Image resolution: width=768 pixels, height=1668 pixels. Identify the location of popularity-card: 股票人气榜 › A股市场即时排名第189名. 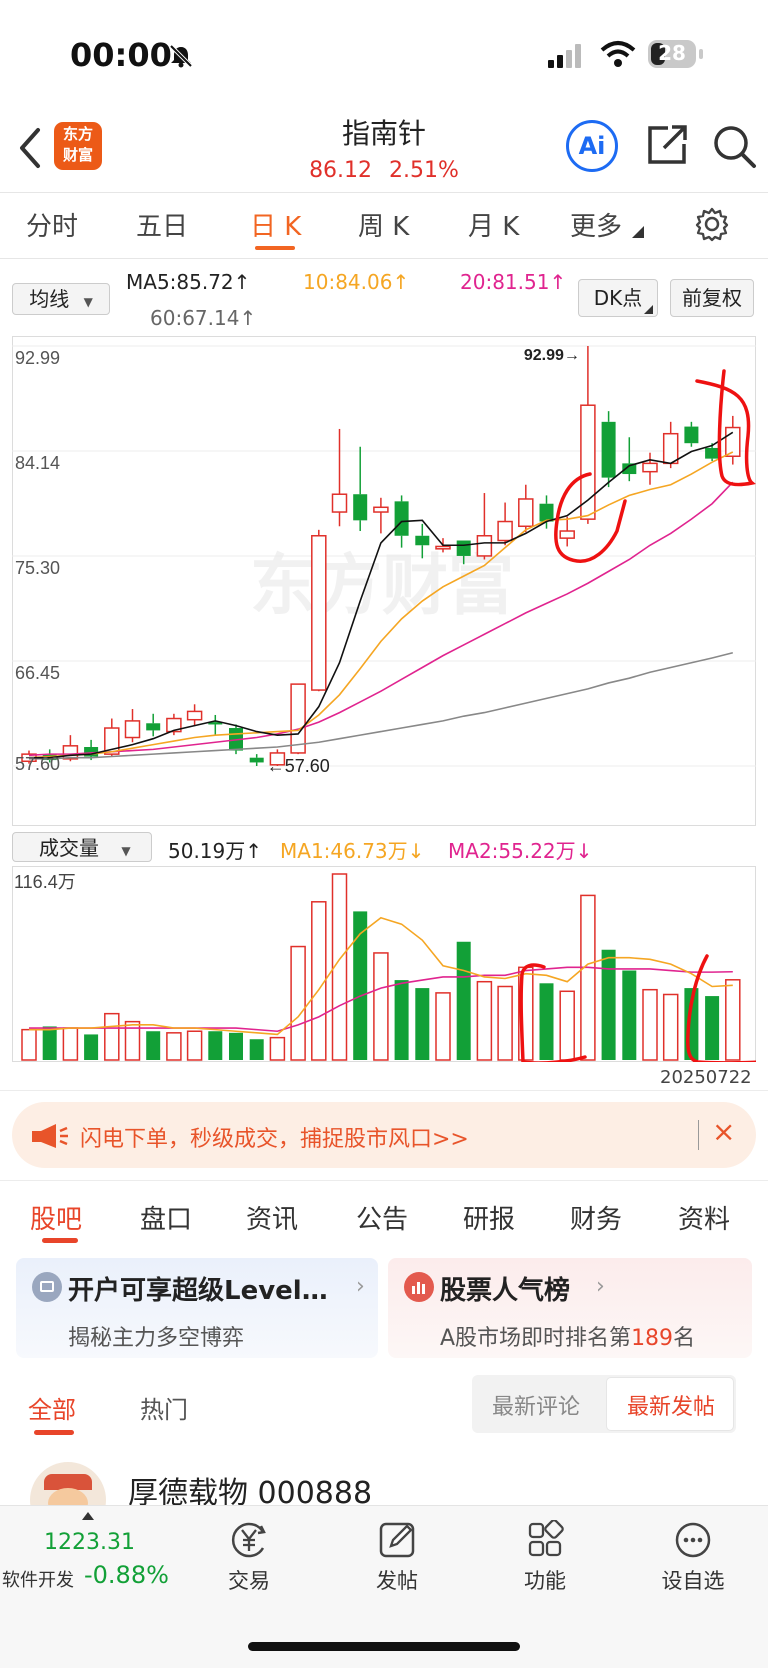
(570, 1308).